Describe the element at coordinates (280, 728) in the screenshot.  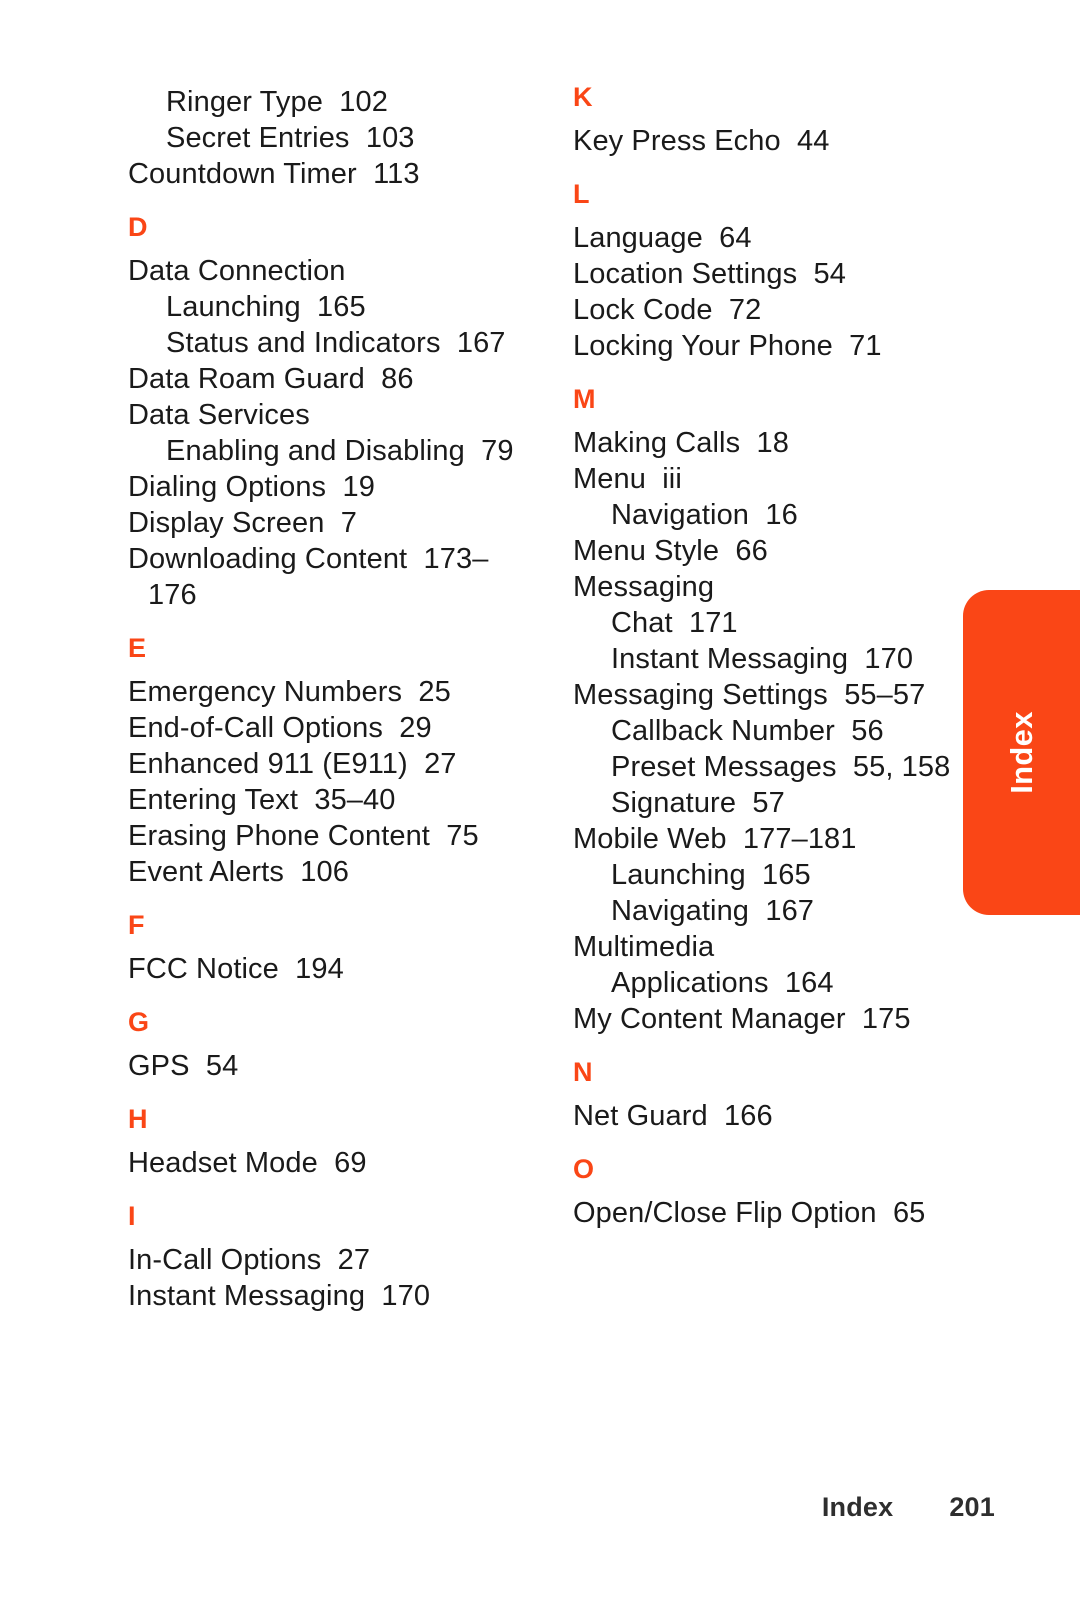
I see `index-entry: End-of-Call Options 29` at that location.